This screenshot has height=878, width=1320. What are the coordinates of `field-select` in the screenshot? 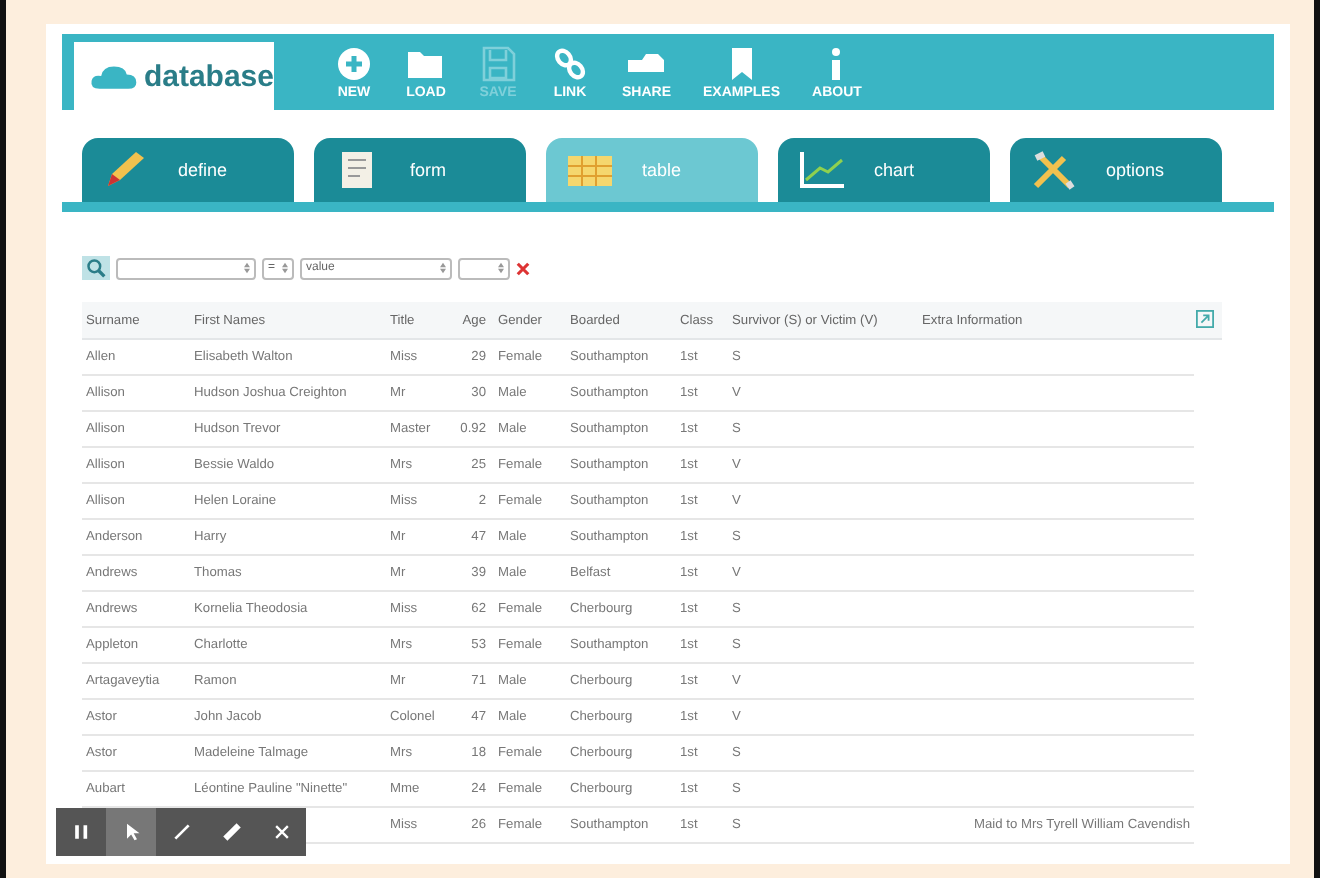 It's located at (186, 268).